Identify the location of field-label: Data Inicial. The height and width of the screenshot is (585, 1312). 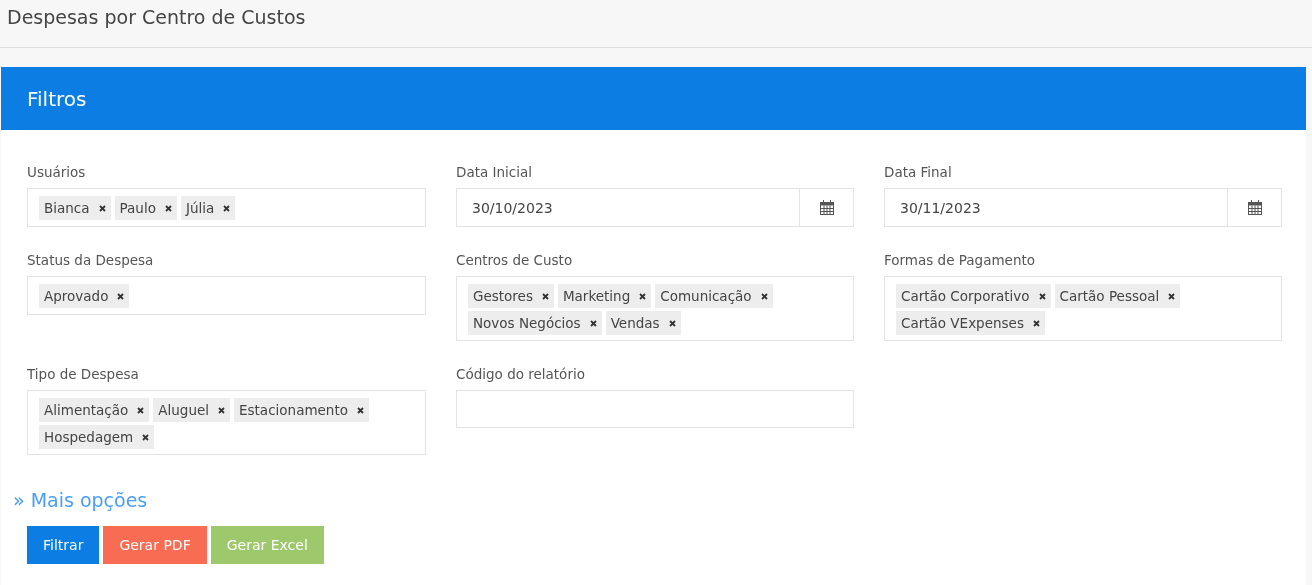
(494, 172).